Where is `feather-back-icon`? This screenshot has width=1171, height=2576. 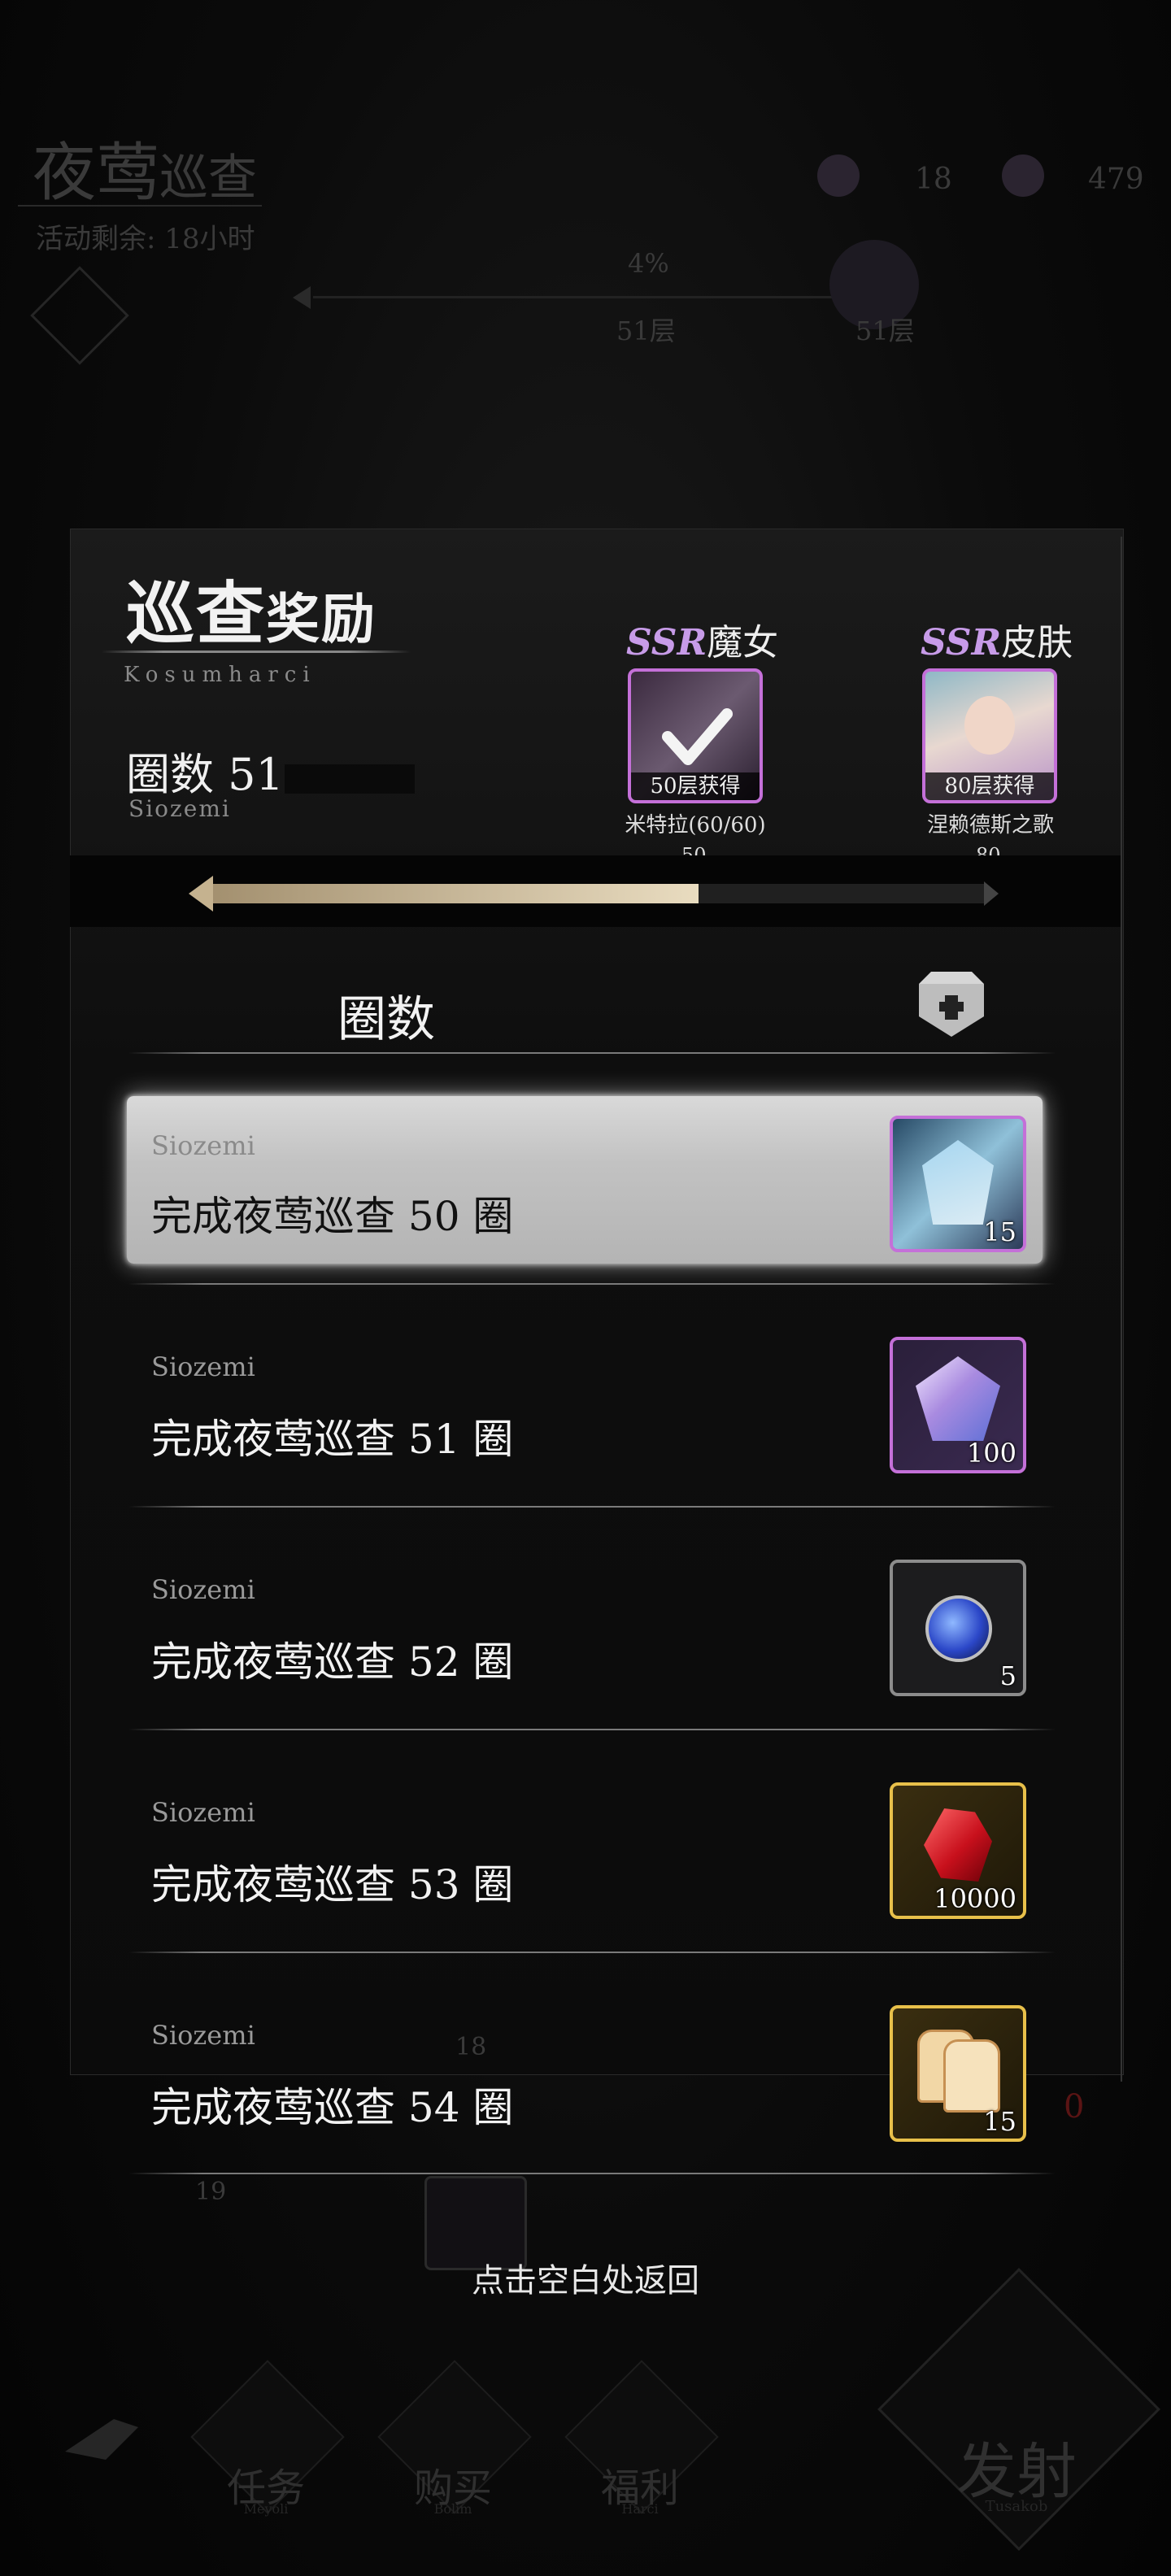
feather-back-icon is located at coordinates (101, 2448).